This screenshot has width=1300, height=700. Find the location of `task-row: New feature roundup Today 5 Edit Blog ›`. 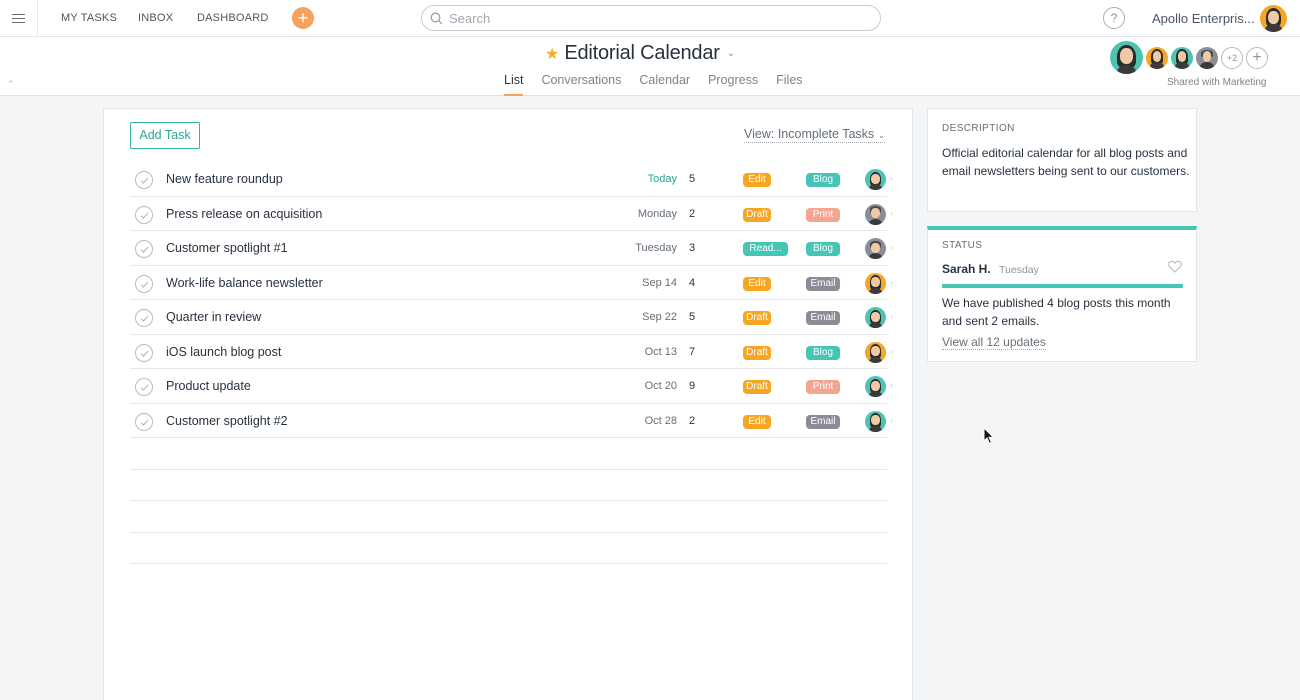

task-row: New feature roundup Today 5 Edit Blog › is located at coordinates (511, 179).